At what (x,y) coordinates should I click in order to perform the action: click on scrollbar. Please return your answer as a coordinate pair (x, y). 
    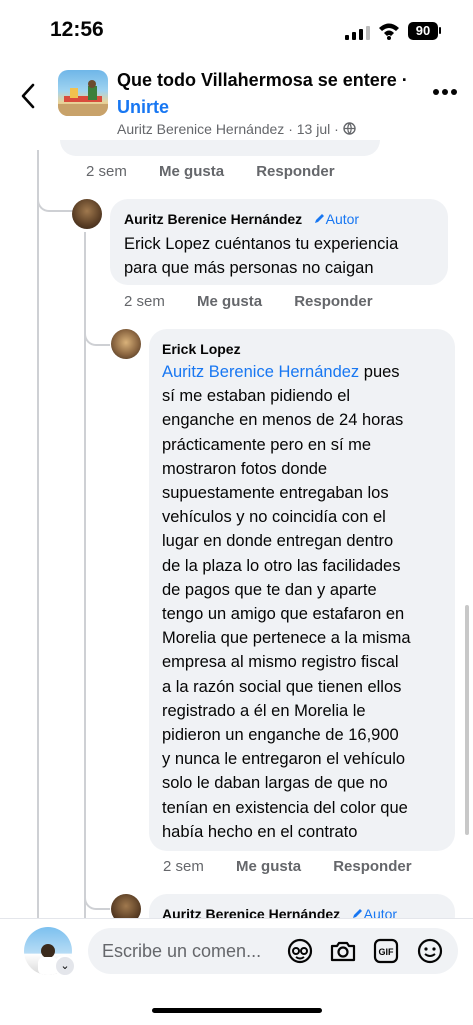
    Looking at the image, I should click on (467, 720).